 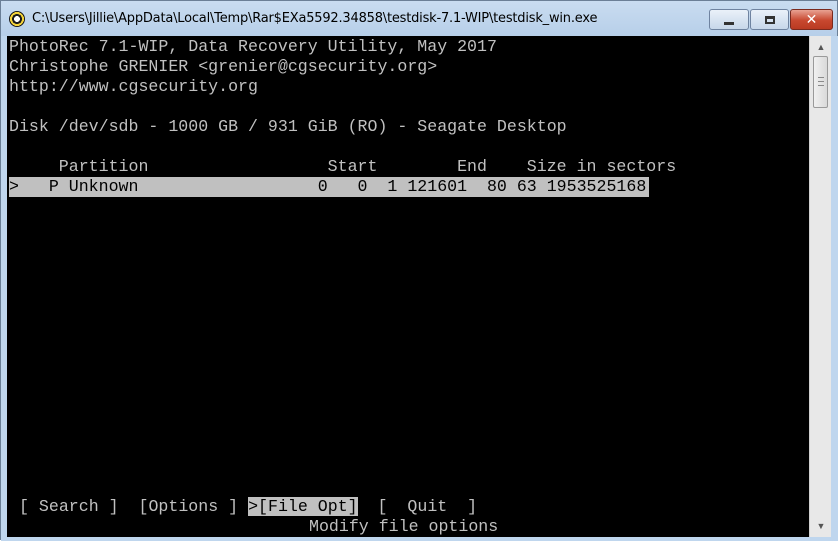 I want to click on menu-search: [ Search ], so click(x=69, y=506).